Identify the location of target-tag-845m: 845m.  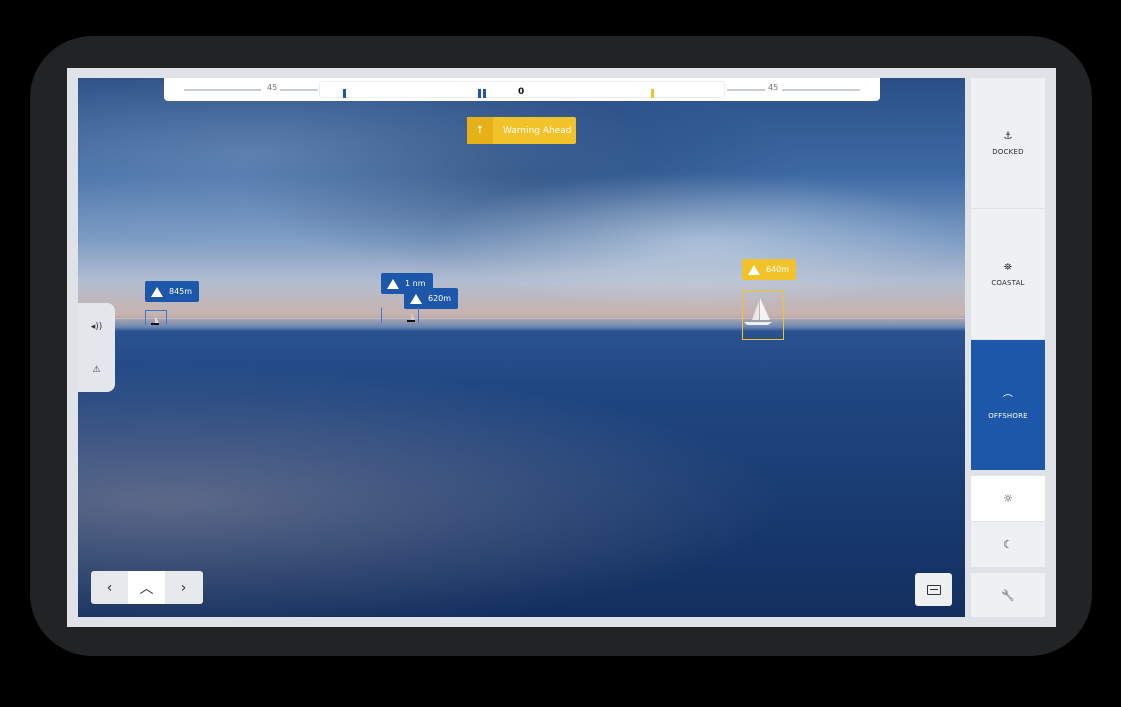
(172, 291).